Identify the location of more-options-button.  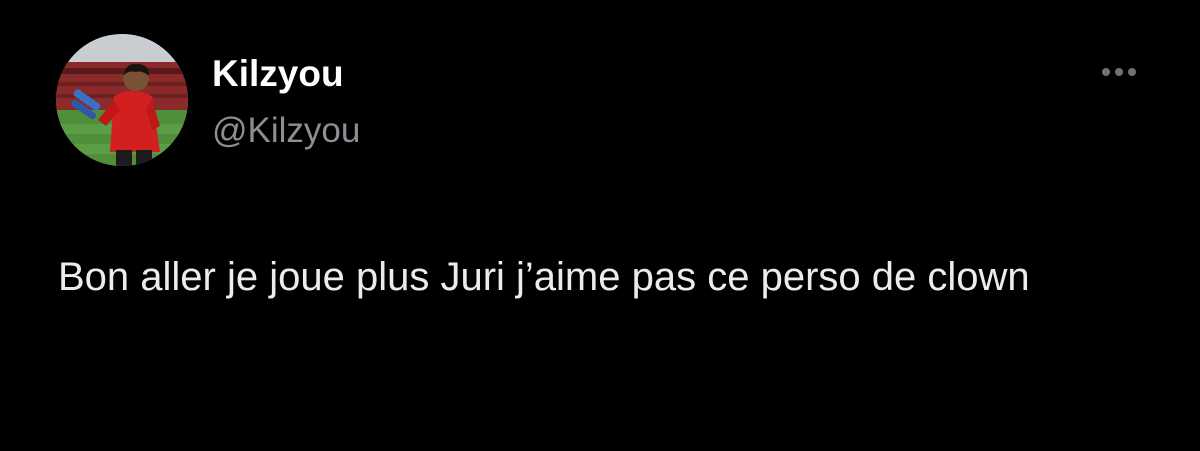
(1119, 72).